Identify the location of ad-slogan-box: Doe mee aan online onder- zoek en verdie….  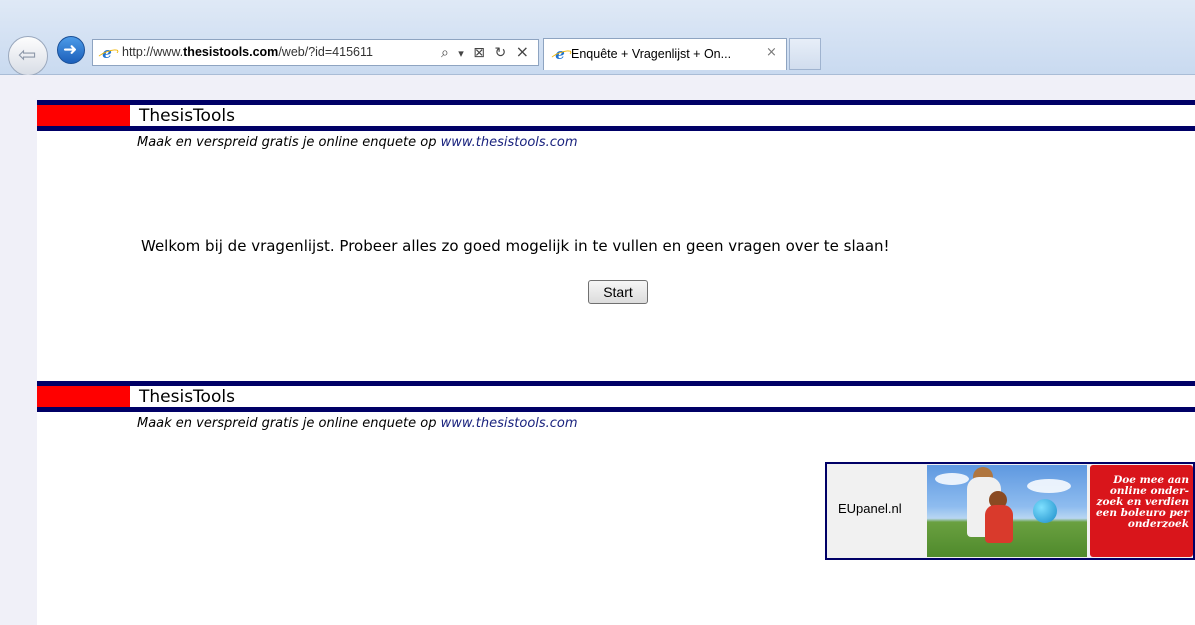
(1141, 511).